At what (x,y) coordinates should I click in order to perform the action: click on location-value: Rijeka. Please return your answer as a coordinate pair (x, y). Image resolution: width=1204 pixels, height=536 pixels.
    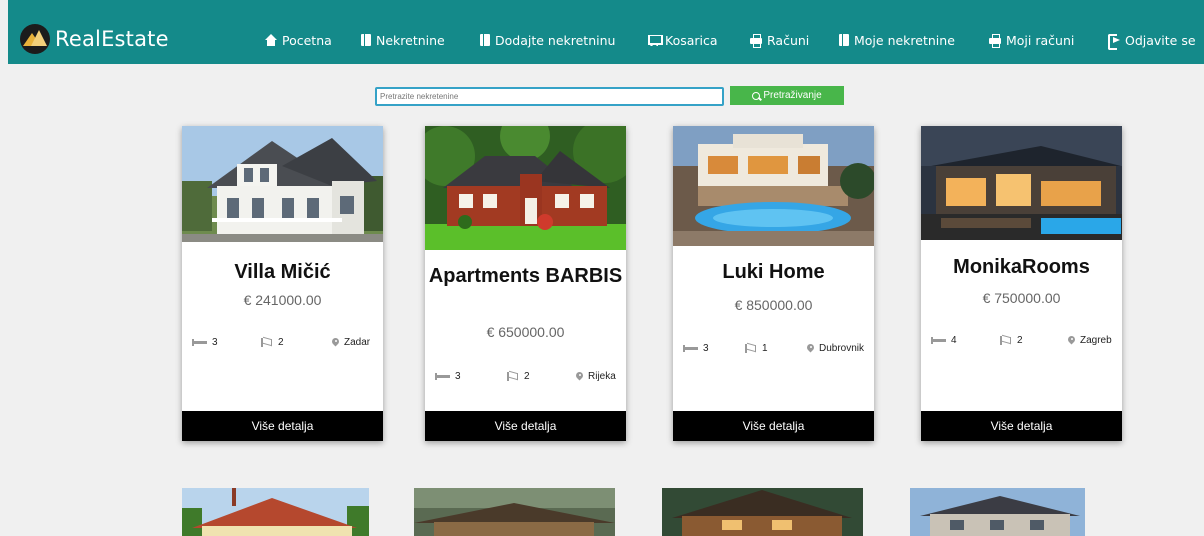
    Looking at the image, I should click on (602, 376).